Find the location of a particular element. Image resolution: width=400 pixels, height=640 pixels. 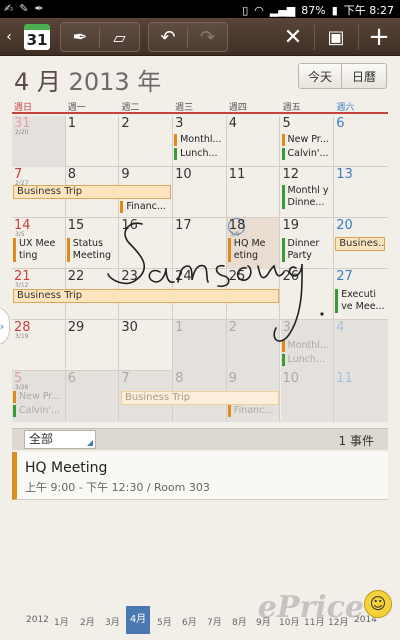

month-item: 1月 is located at coordinates (61, 621).